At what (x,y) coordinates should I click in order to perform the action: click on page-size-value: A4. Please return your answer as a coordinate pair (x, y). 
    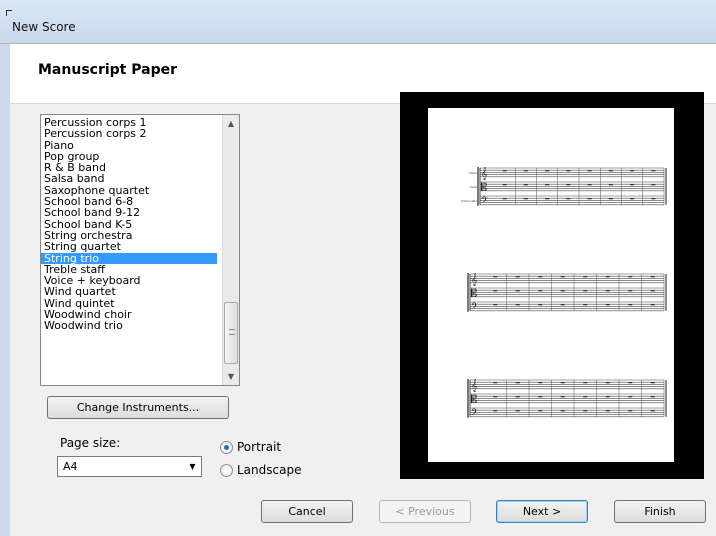
    Looking at the image, I should click on (70, 466).